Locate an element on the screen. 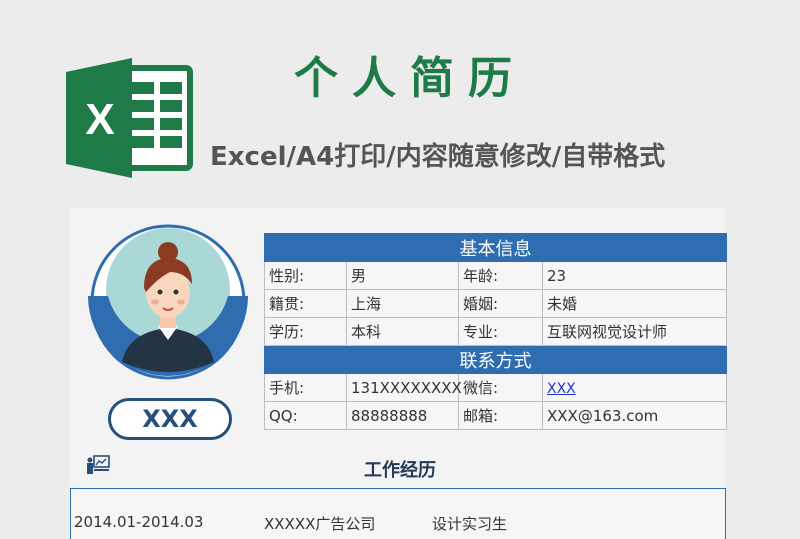 The height and width of the screenshot is (539, 800). info-label: 年龄: is located at coordinates (500, 275).